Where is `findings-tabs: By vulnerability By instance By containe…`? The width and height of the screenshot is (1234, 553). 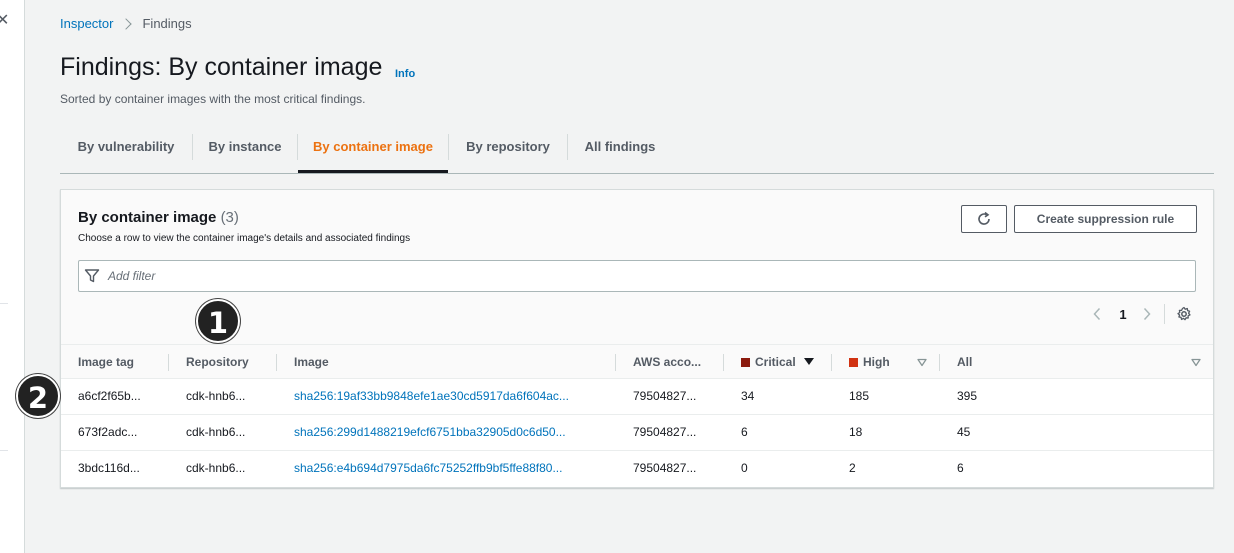
findings-tabs: By vulnerability By instance By containe… is located at coordinates (637, 152).